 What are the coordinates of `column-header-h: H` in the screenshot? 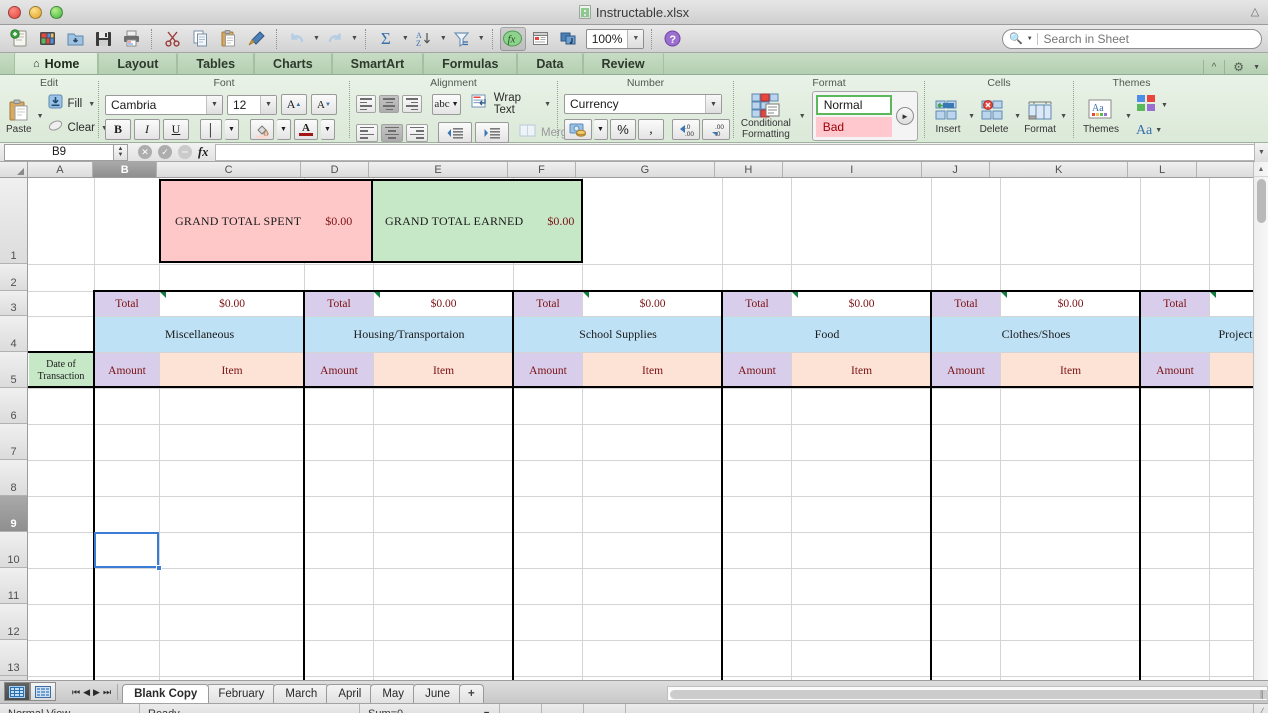 It's located at (749, 169).